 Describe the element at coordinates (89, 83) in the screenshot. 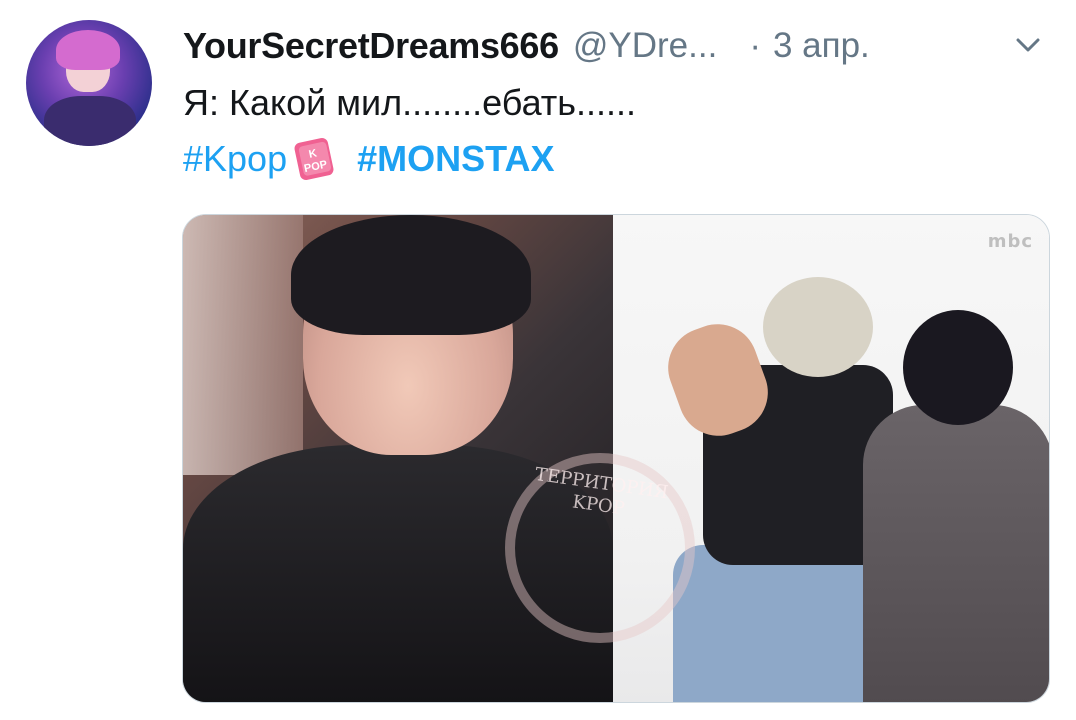

I see `author-avatar` at that location.